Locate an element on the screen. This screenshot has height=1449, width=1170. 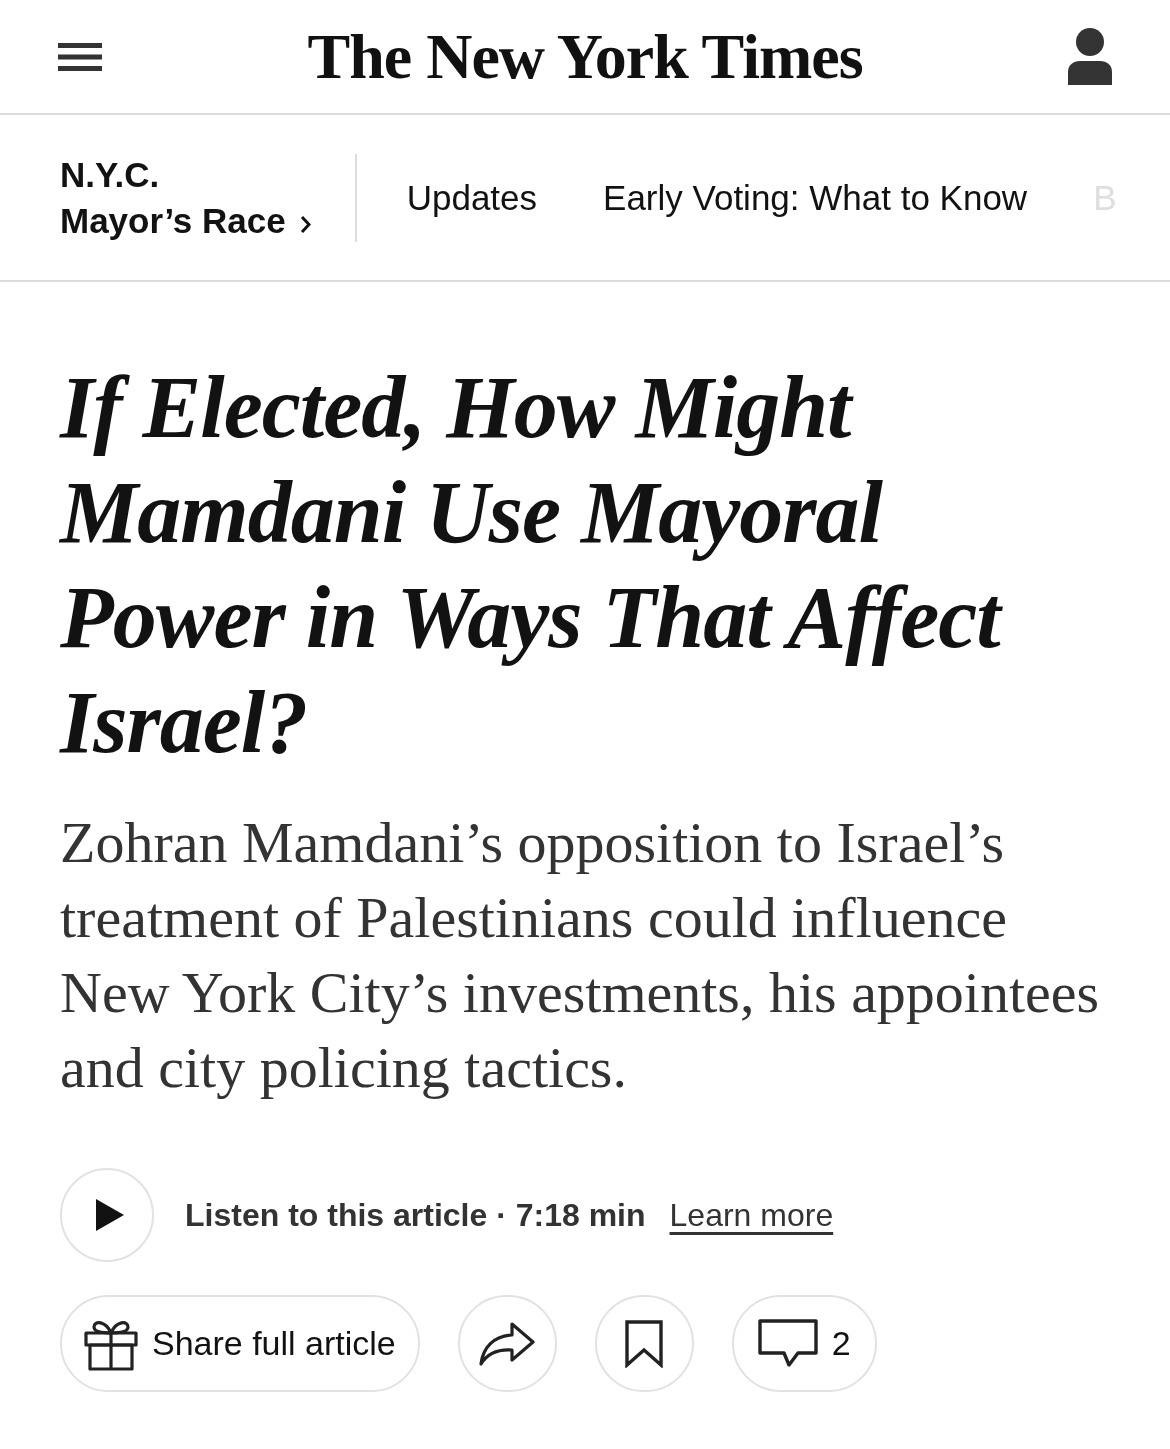
account-button is located at coordinates (1090, 56).